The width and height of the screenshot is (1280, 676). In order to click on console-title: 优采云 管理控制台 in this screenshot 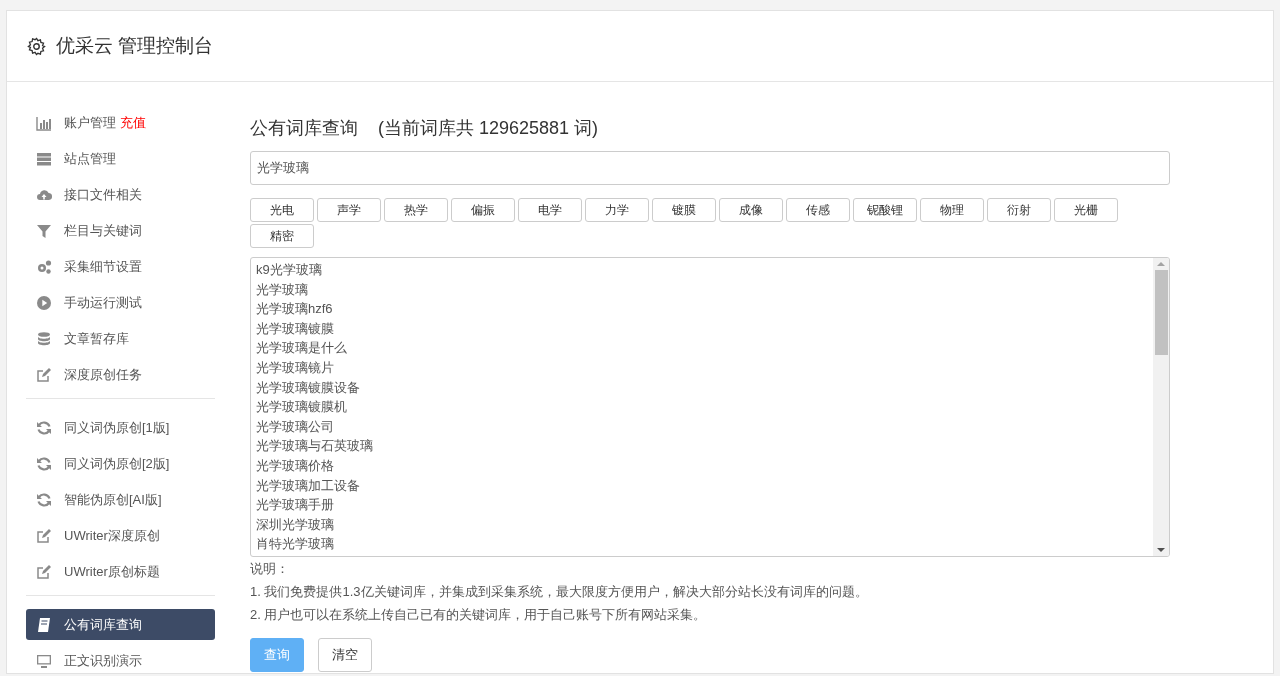, I will do `click(135, 46)`.